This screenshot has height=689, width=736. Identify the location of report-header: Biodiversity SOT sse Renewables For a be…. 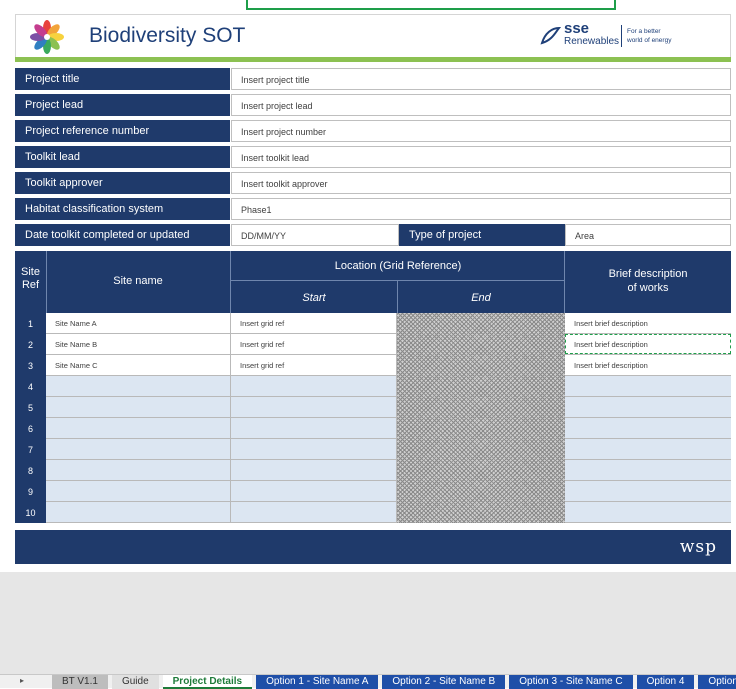
(373, 36).